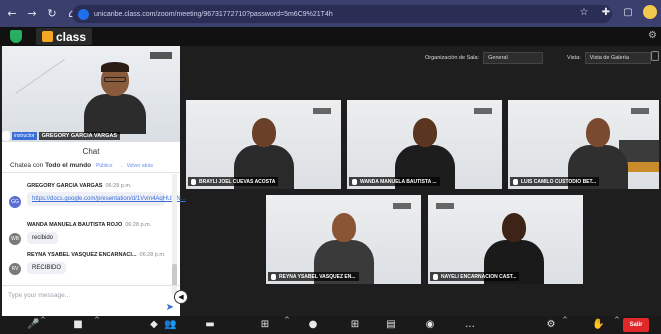  What do you see at coordinates (78, 325) in the screenshot?
I see `camera-icon: ■` at bounding box center [78, 325].